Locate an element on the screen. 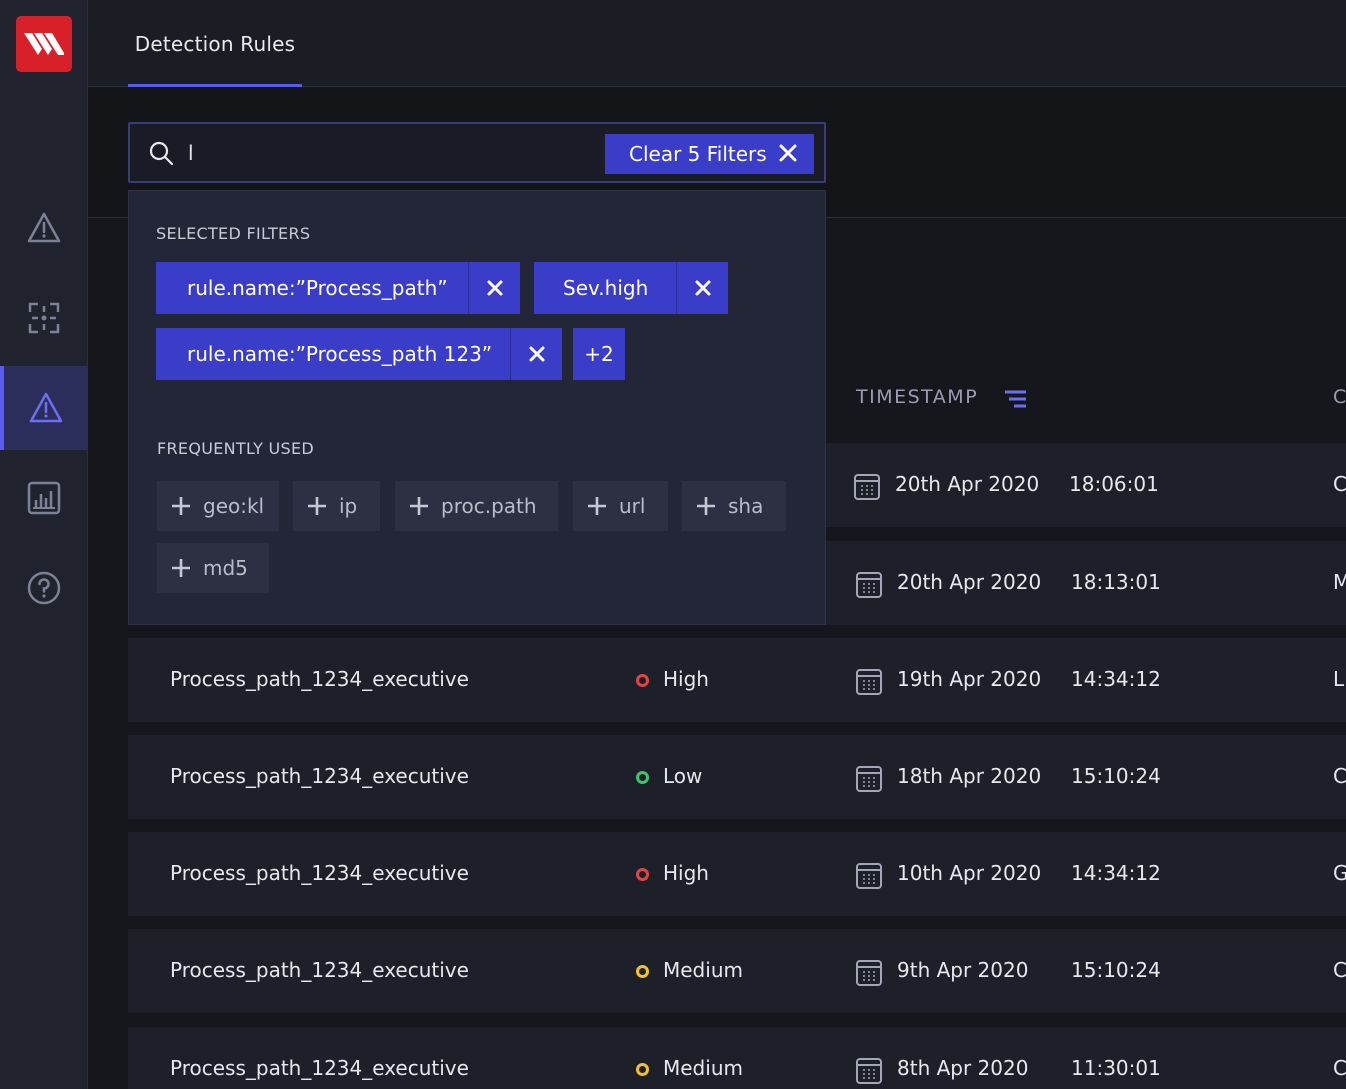  warning-icon is located at coordinates (44, 227).